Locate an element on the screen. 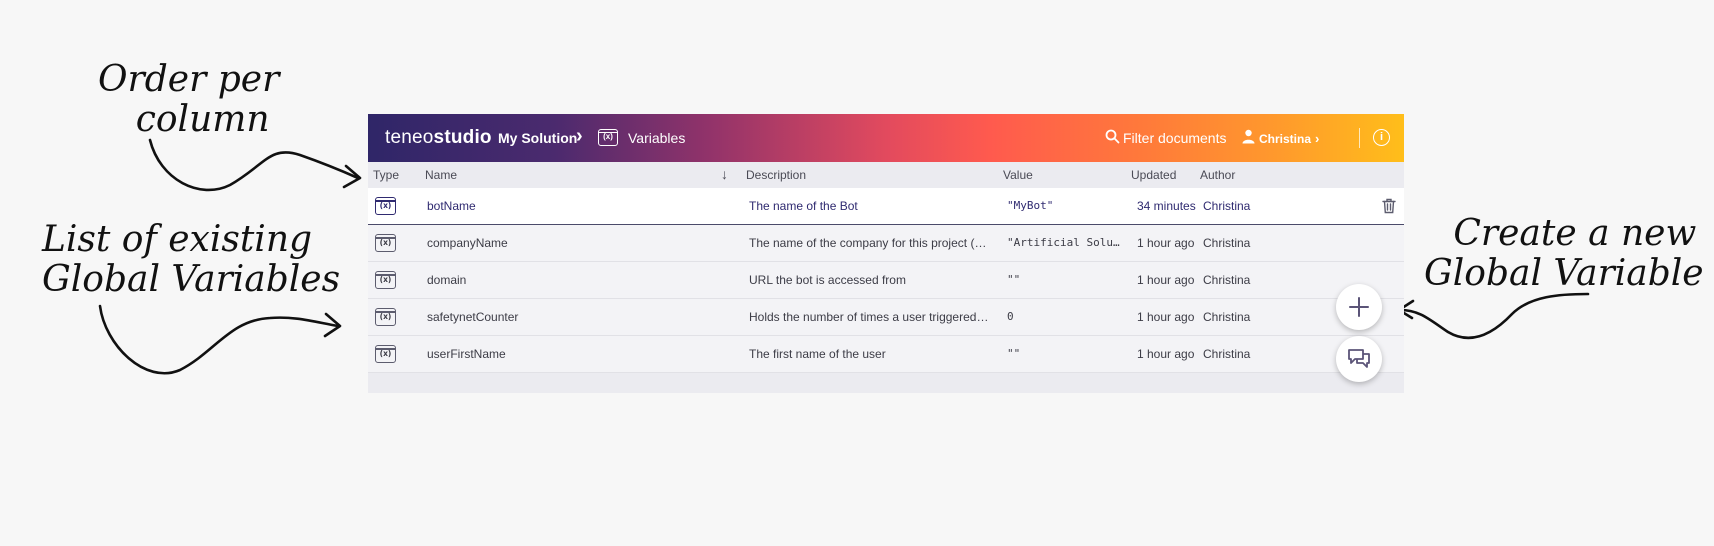 The height and width of the screenshot is (546, 1714). chevron-right-icon: › is located at coordinates (1317, 138).